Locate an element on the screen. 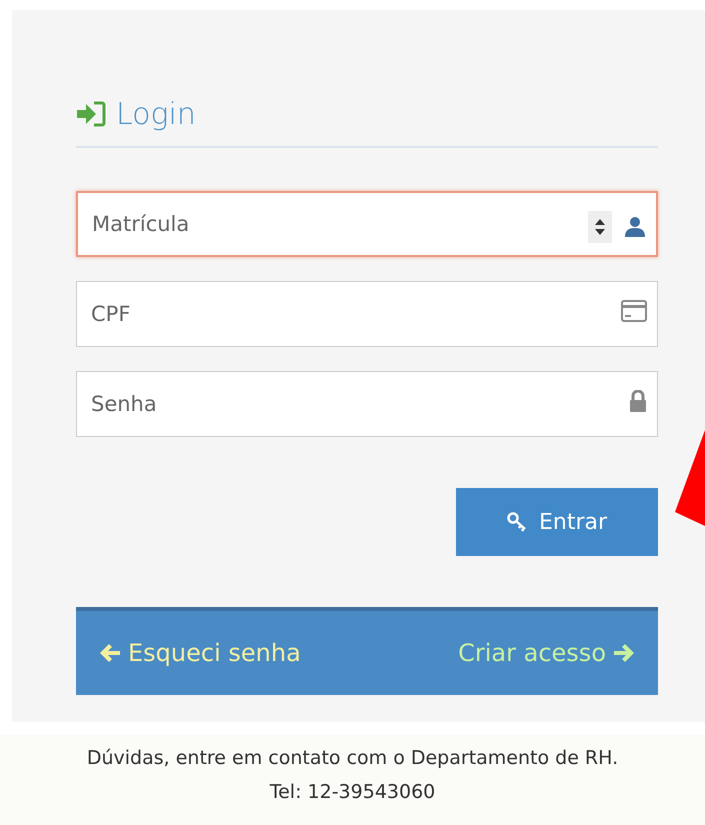  enter-button: Entrar is located at coordinates (557, 522).